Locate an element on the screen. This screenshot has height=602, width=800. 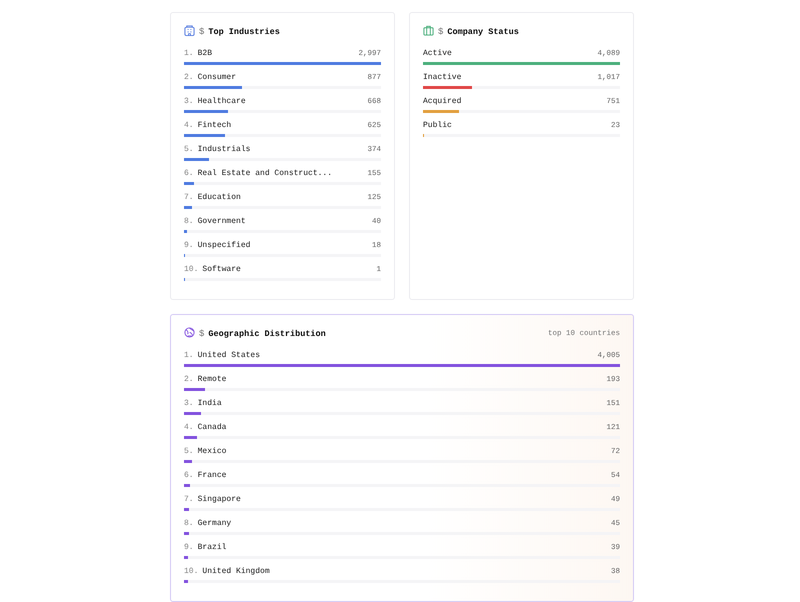
item-label: Mexico is located at coordinates (212, 451).